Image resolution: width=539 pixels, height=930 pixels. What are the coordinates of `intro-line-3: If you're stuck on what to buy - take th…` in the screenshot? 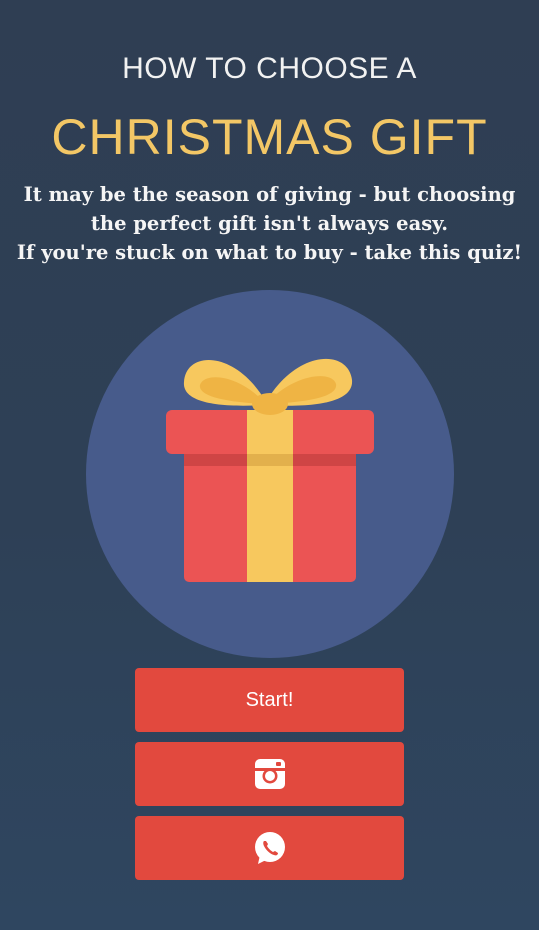 It's located at (269, 252).